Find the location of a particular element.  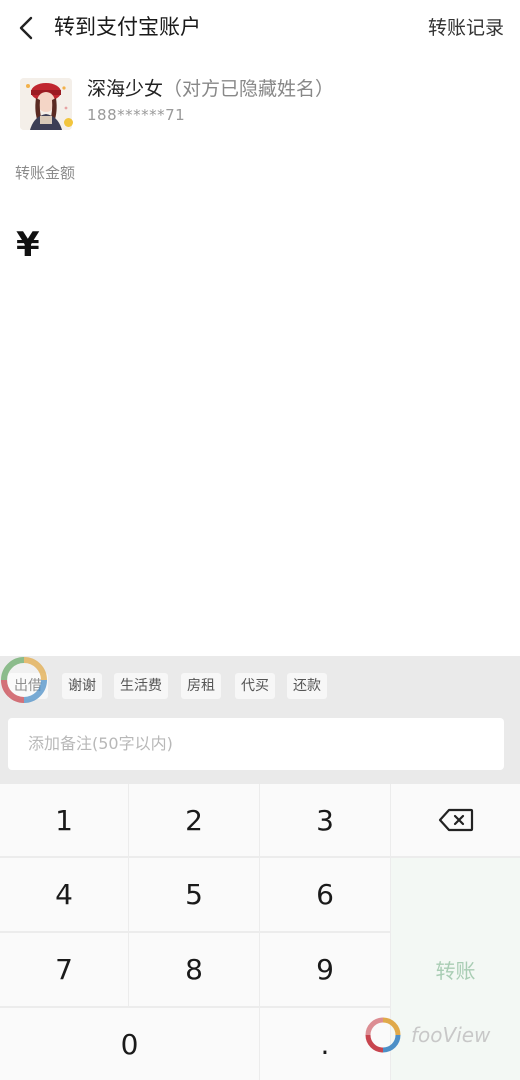

backspace-icon is located at coordinates (455, 820).